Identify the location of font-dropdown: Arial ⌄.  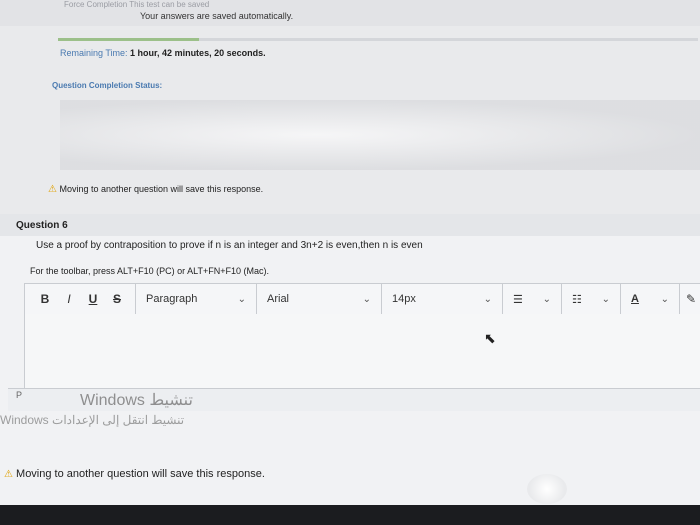
(319, 299).